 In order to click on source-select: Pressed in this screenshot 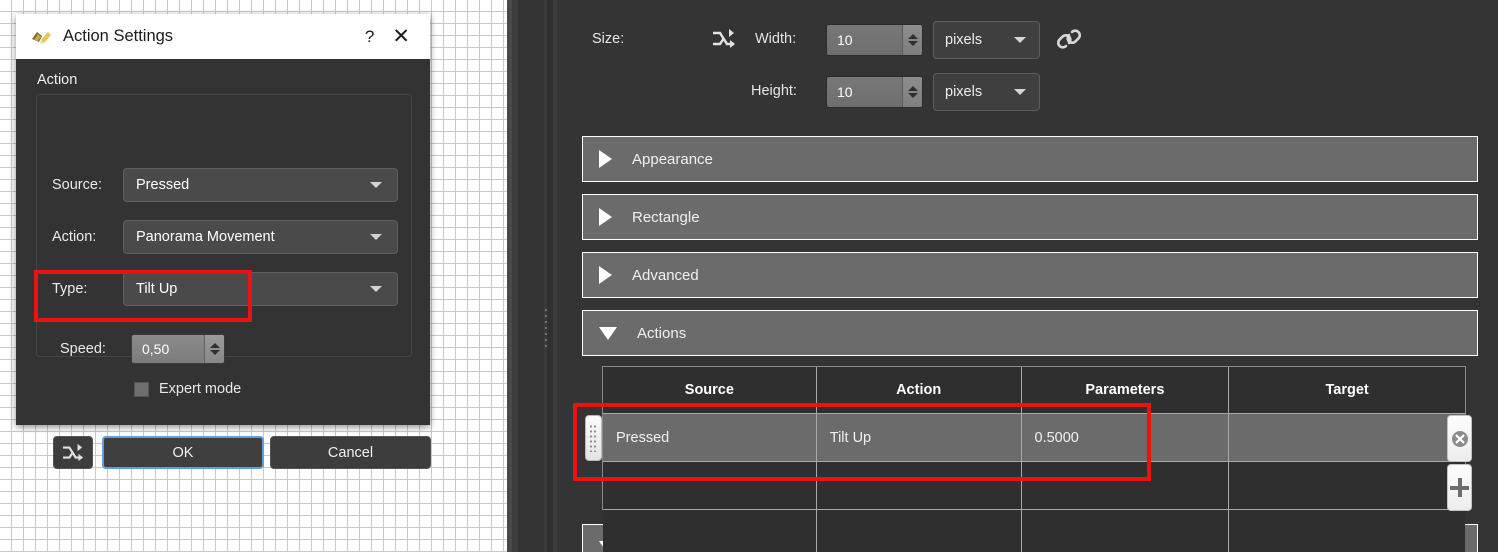, I will do `click(260, 185)`.